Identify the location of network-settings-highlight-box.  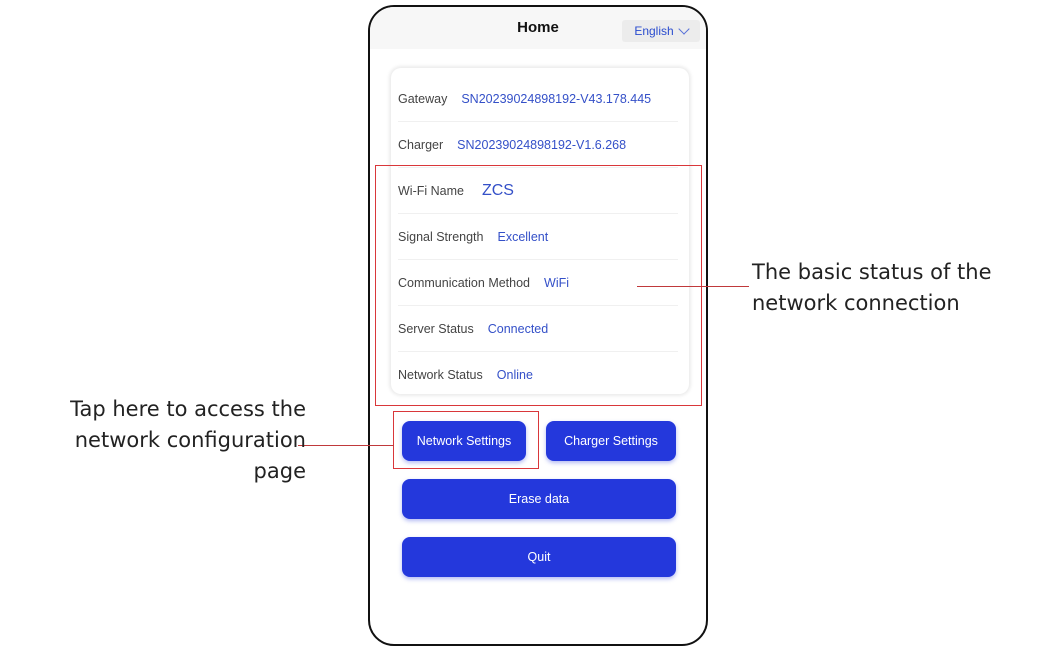
(466, 440).